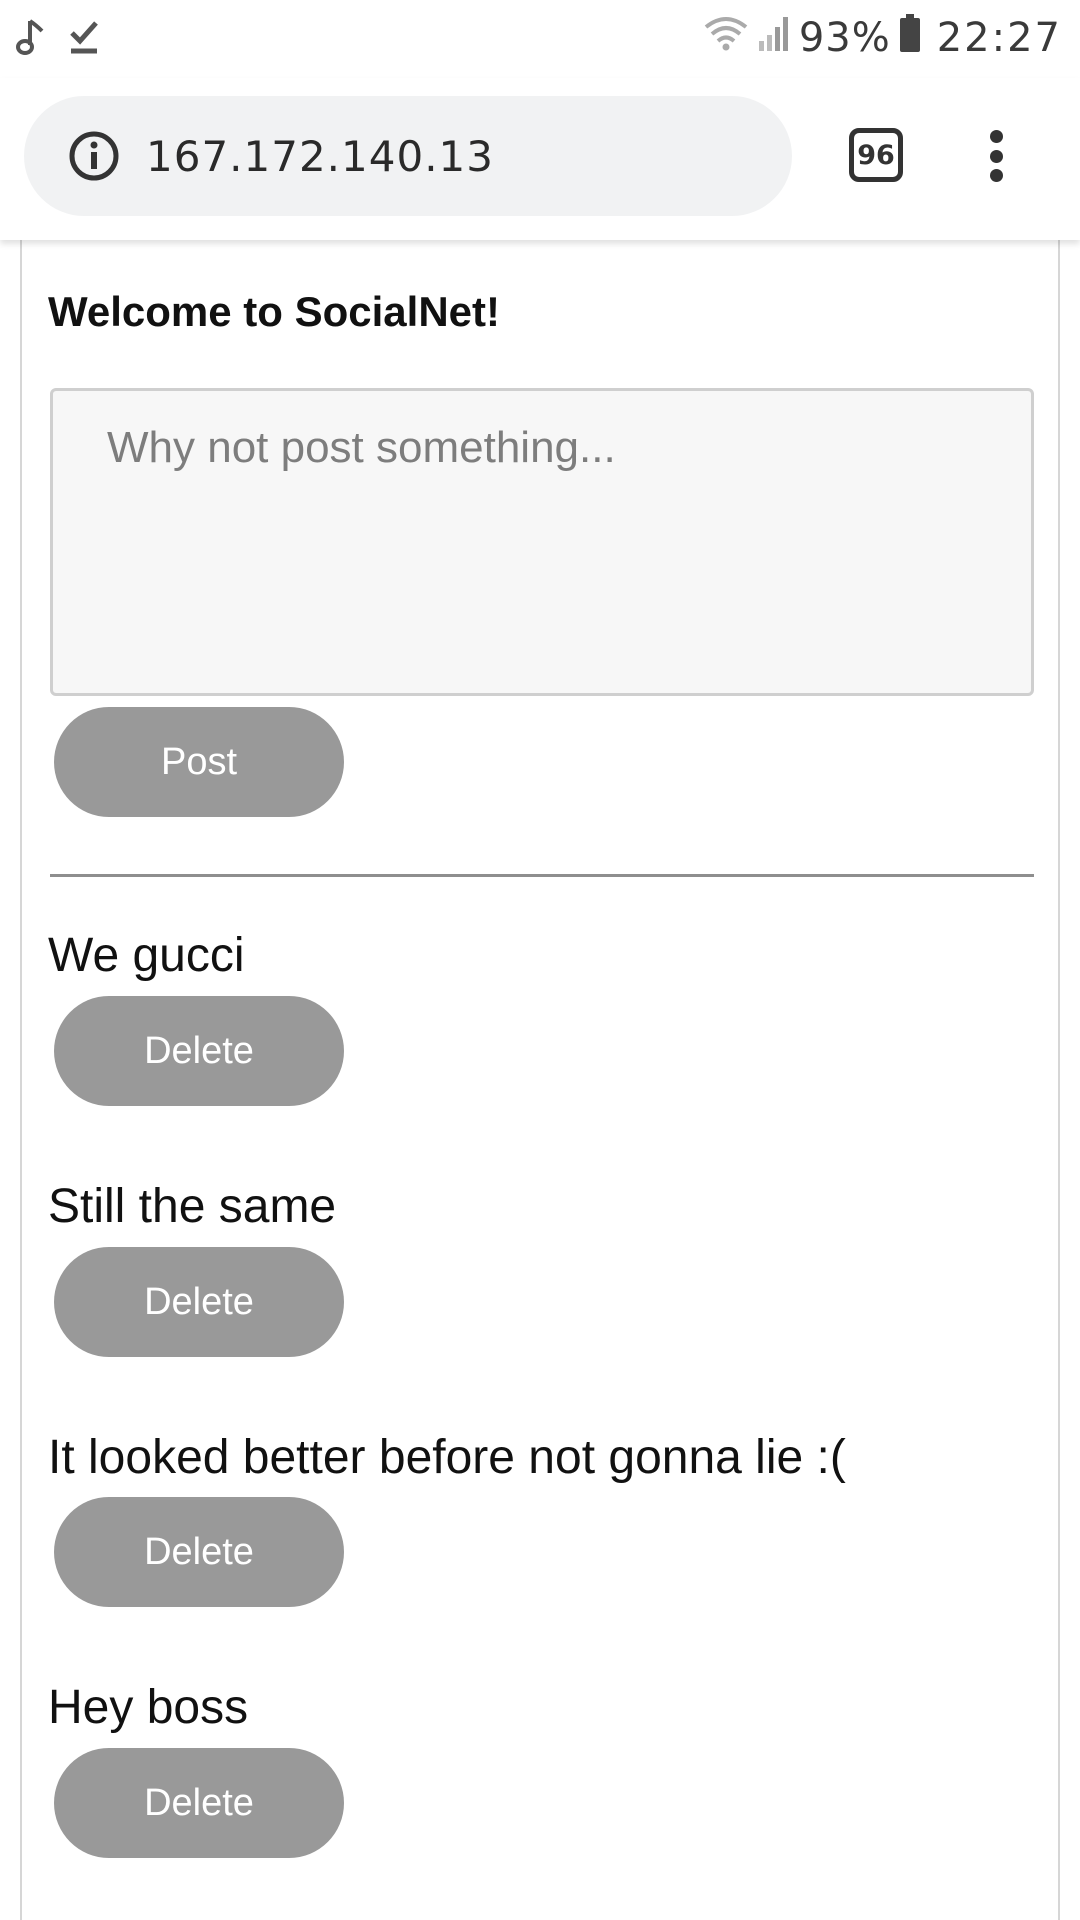 This screenshot has width=1080, height=1920. Describe the element at coordinates (844, 38) in the screenshot. I see `battery-percentage: 93%` at that location.